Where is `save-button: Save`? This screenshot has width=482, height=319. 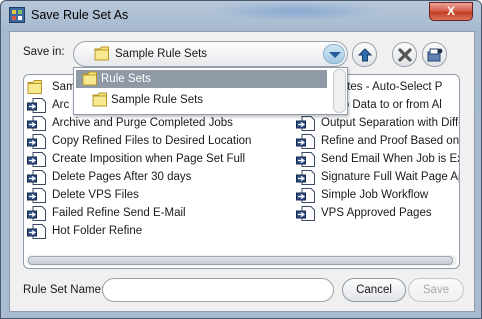
save-button: Save is located at coordinates (436, 290).